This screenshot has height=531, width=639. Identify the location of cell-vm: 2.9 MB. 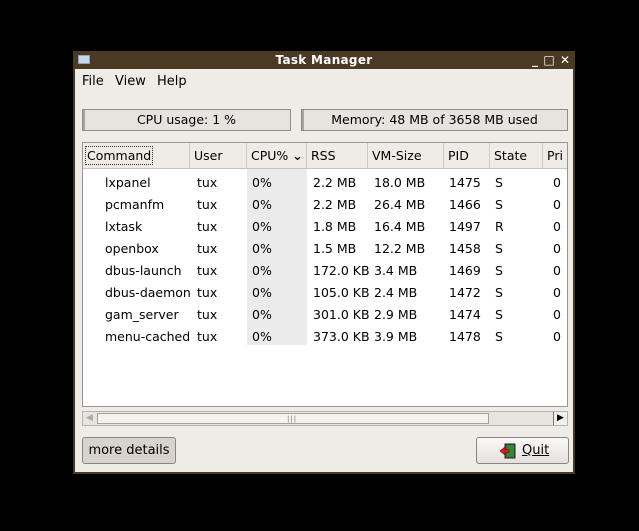
(396, 314).